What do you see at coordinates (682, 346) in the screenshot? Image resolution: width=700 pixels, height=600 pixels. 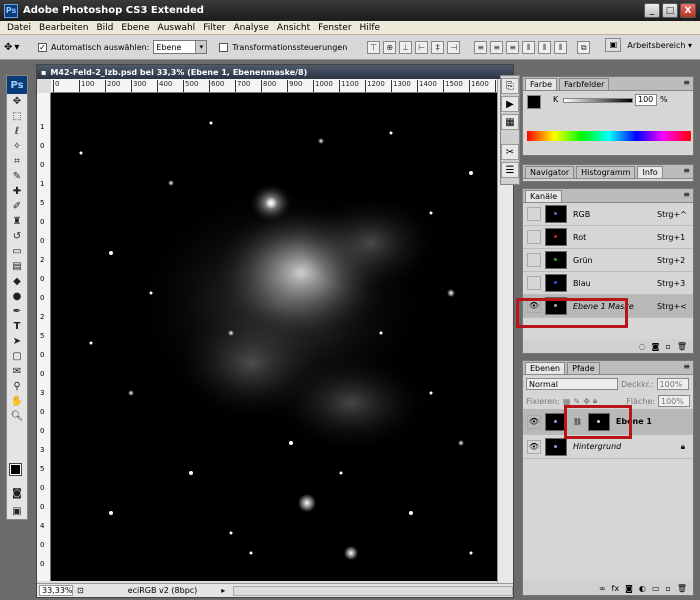 I see `delete-channel-icon: 🗑︎` at bounding box center [682, 346].